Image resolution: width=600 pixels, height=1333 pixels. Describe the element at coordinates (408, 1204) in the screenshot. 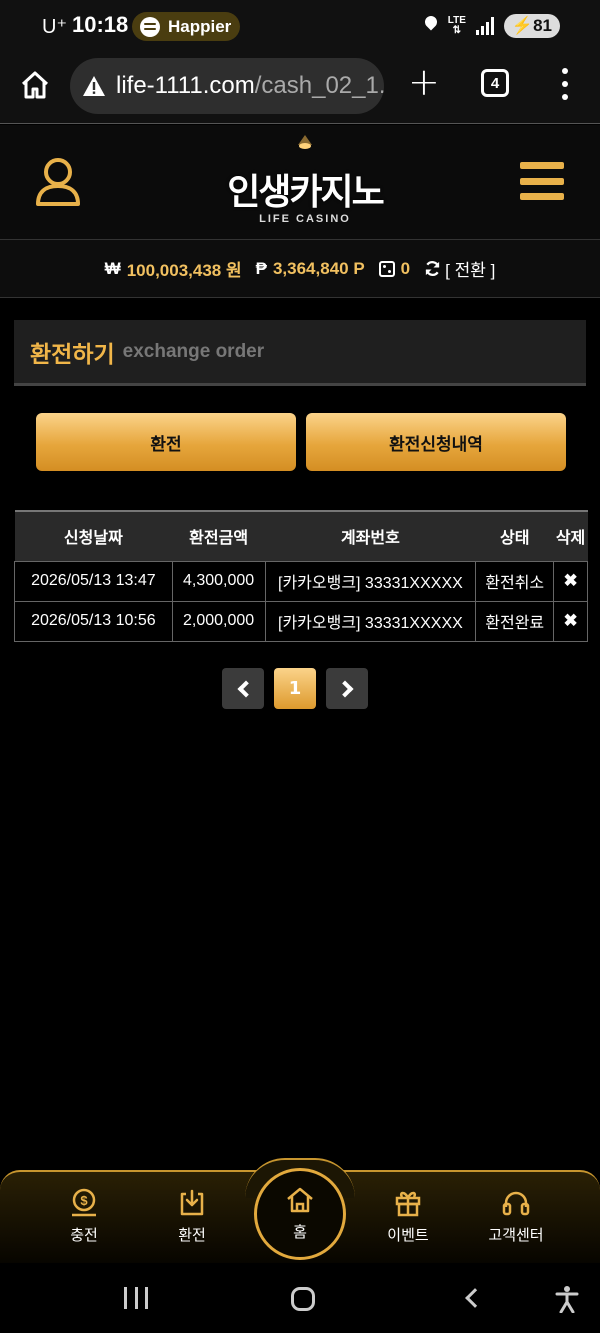

I see `gift-icon` at that location.